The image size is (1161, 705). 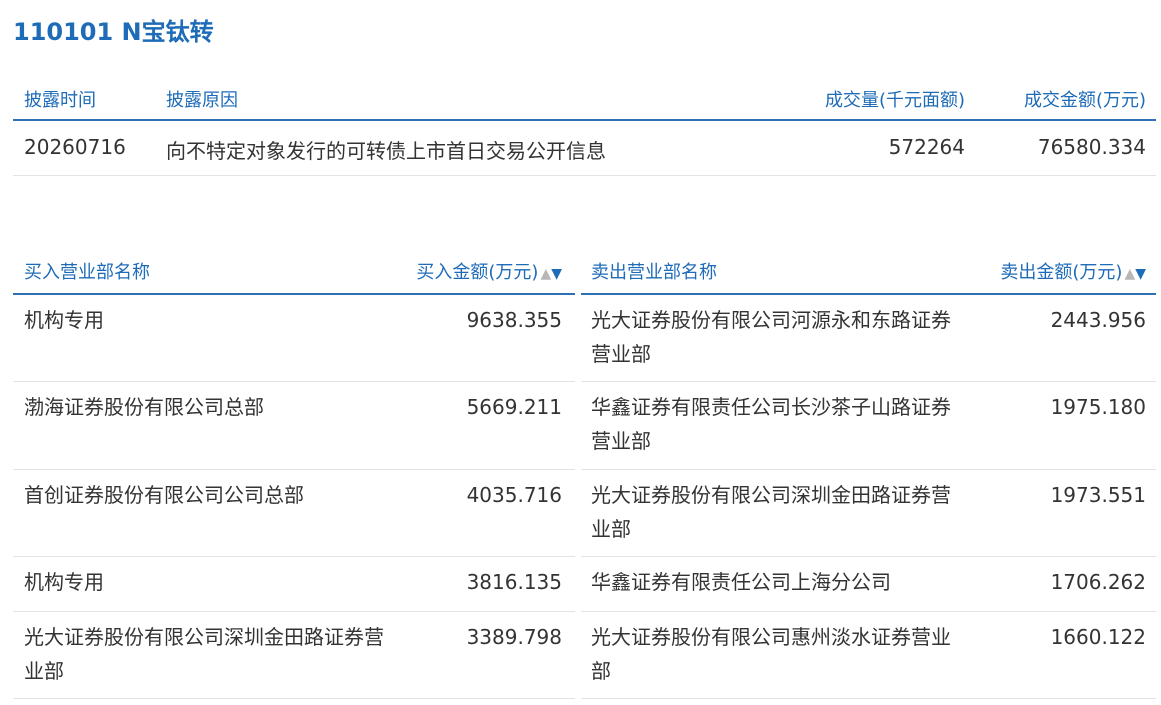 I want to click on header-disclosure-reason: 披露原因, so click(x=202, y=100).